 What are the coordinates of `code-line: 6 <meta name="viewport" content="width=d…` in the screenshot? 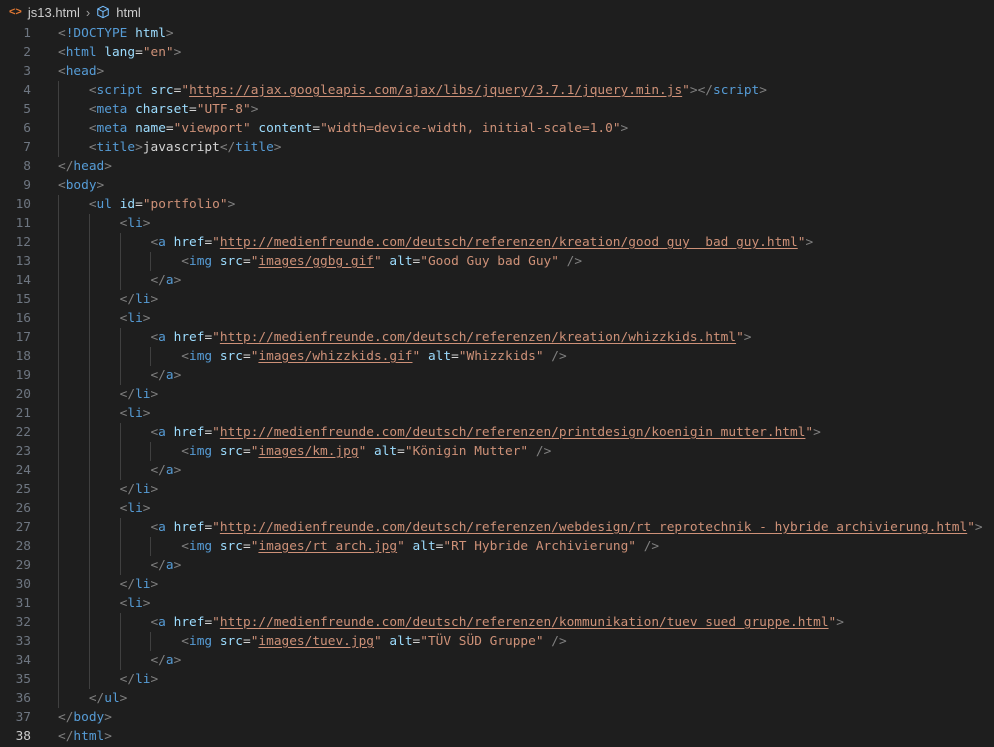 It's located at (497, 128).